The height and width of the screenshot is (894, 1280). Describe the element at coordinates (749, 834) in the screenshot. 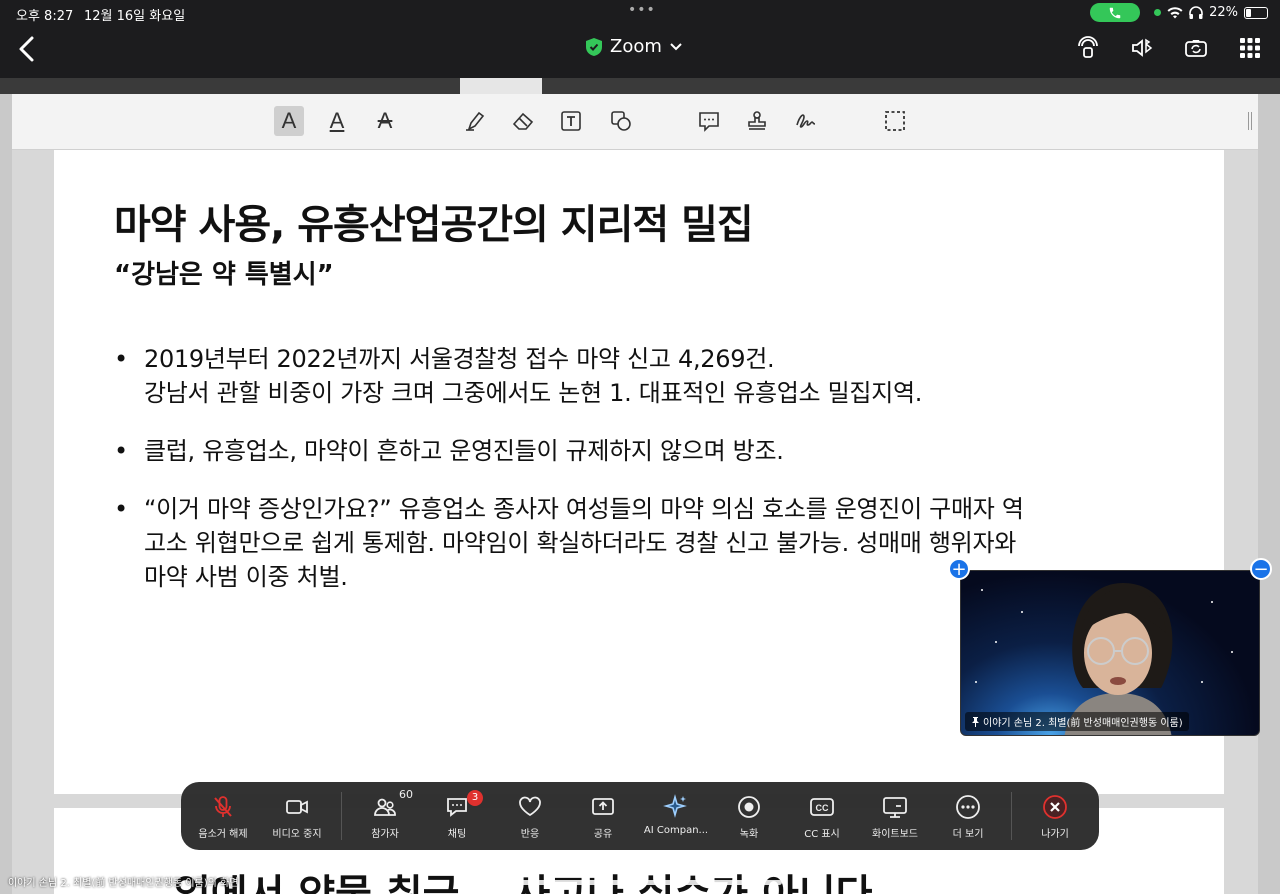

I see `toolbar-label: 녹화` at that location.